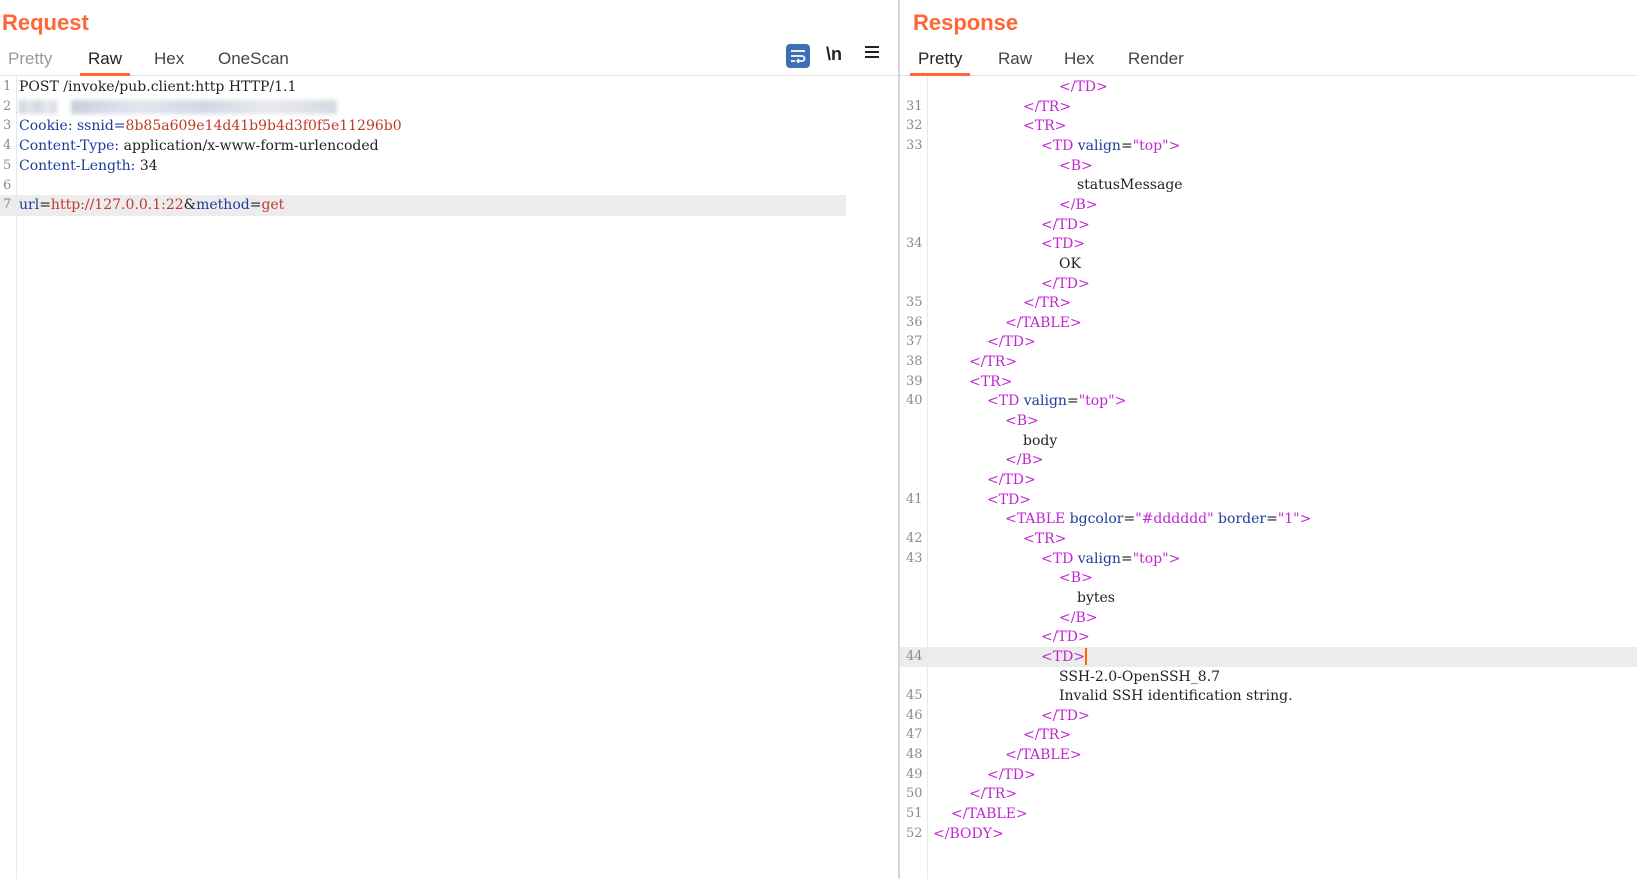 Image resolution: width=1637 pixels, height=879 pixels. What do you see at coordinates (204, 106) in the screenshot?
I see `redacted-block` at bounding box center [204, 106].